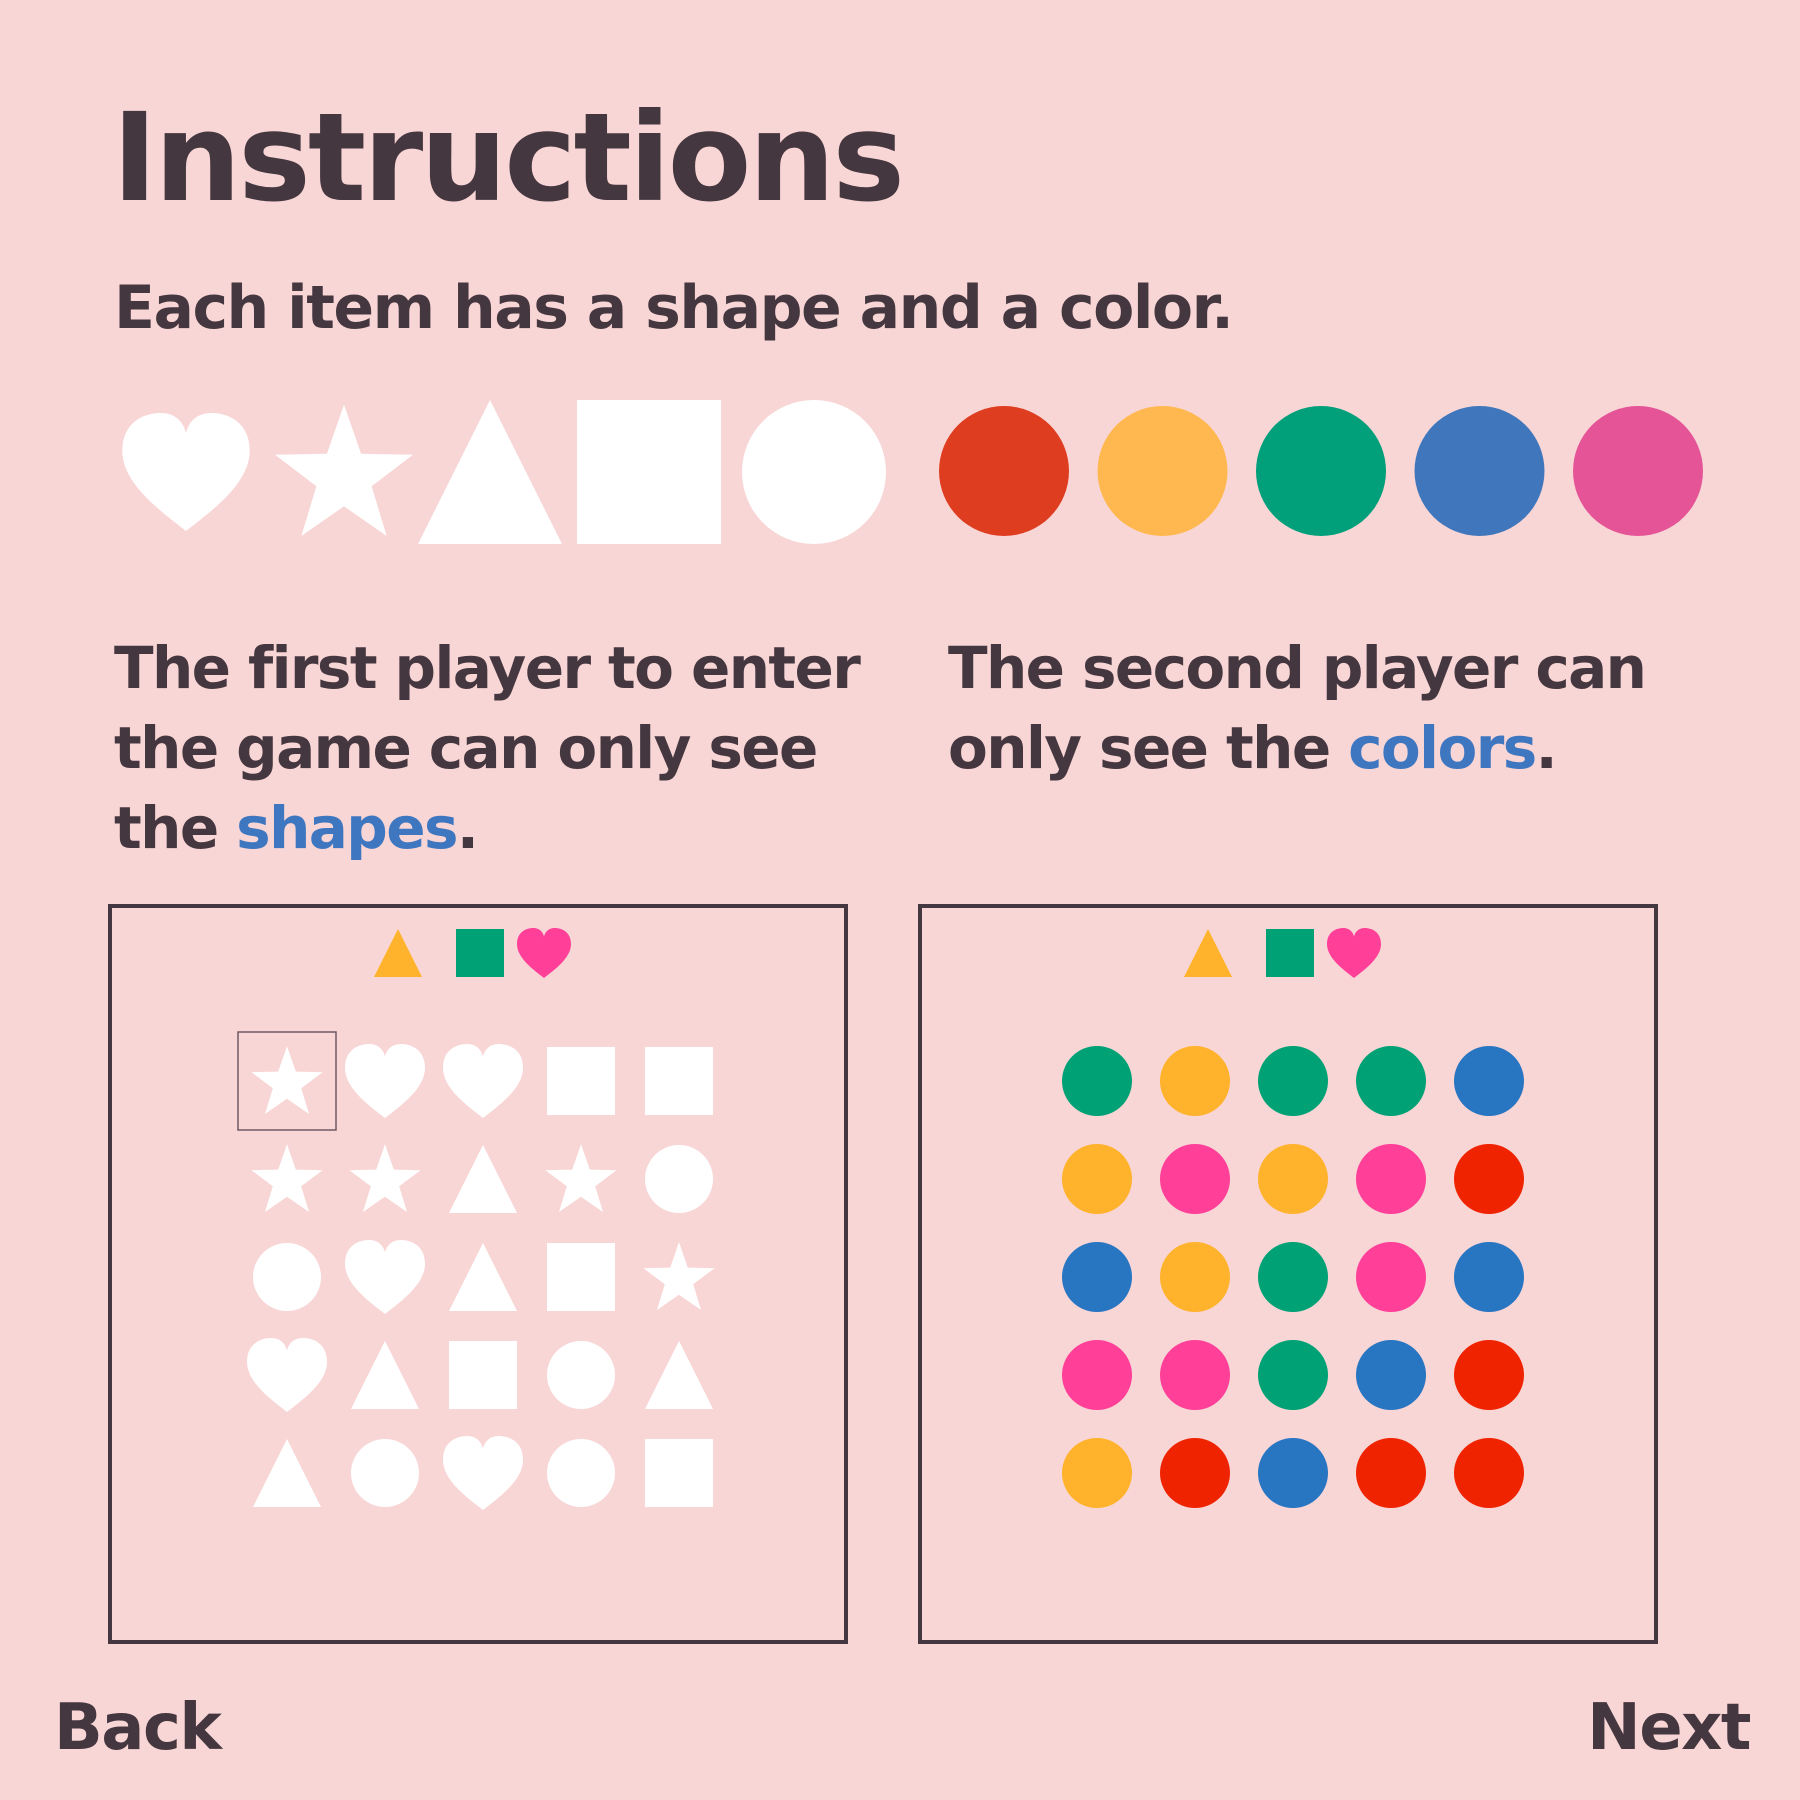  I want to click on page-title: Instructions, so click(508, 158).